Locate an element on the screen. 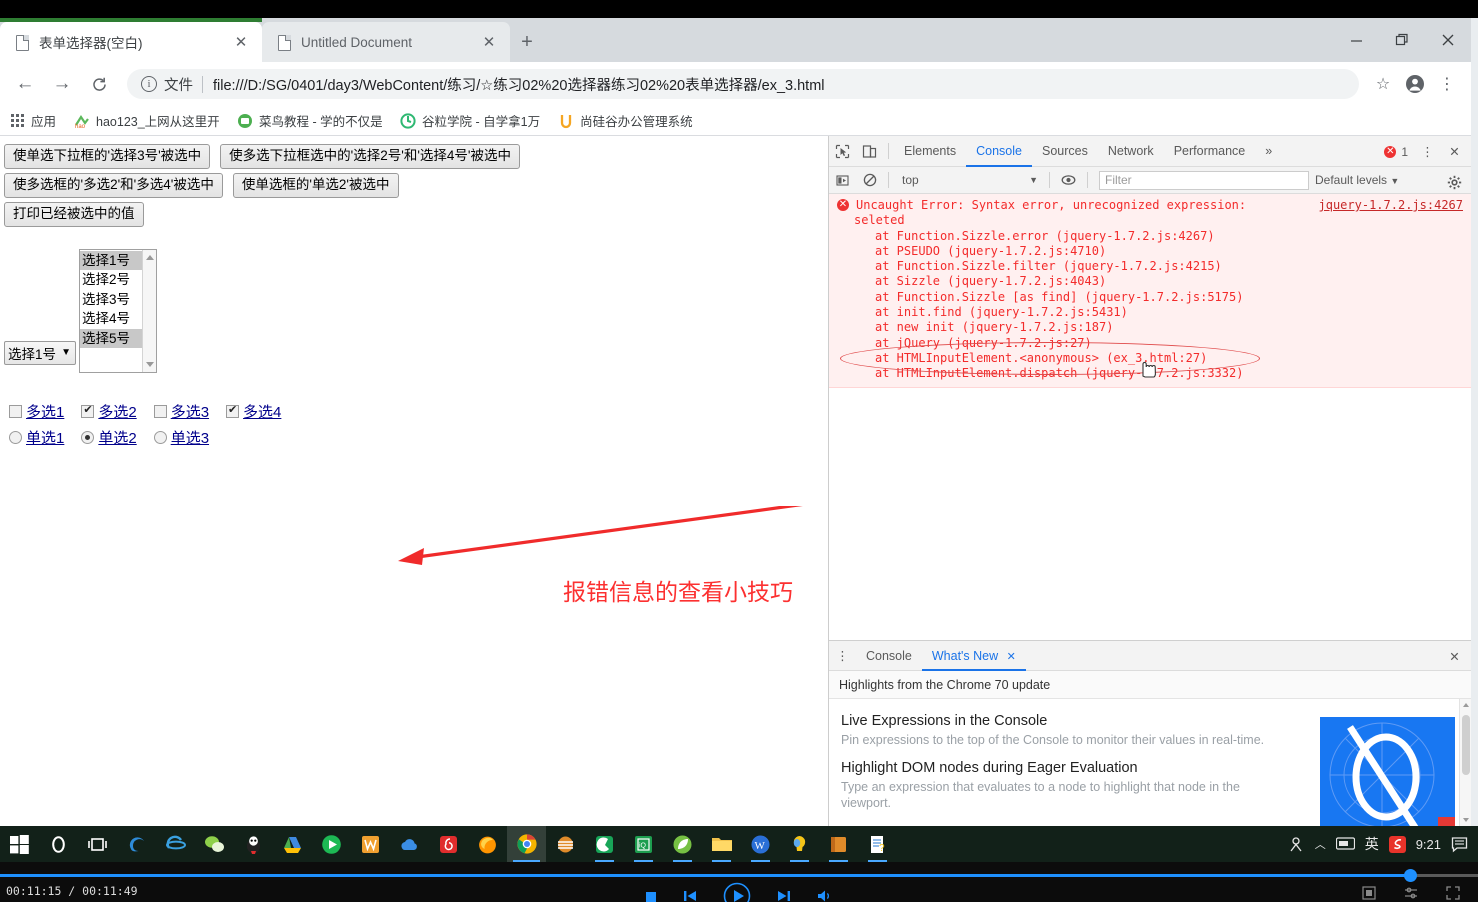 This screenshot has height=902, width=1478. chrome-menu-icon: ⋮ is located at coordinates (1447, 84).